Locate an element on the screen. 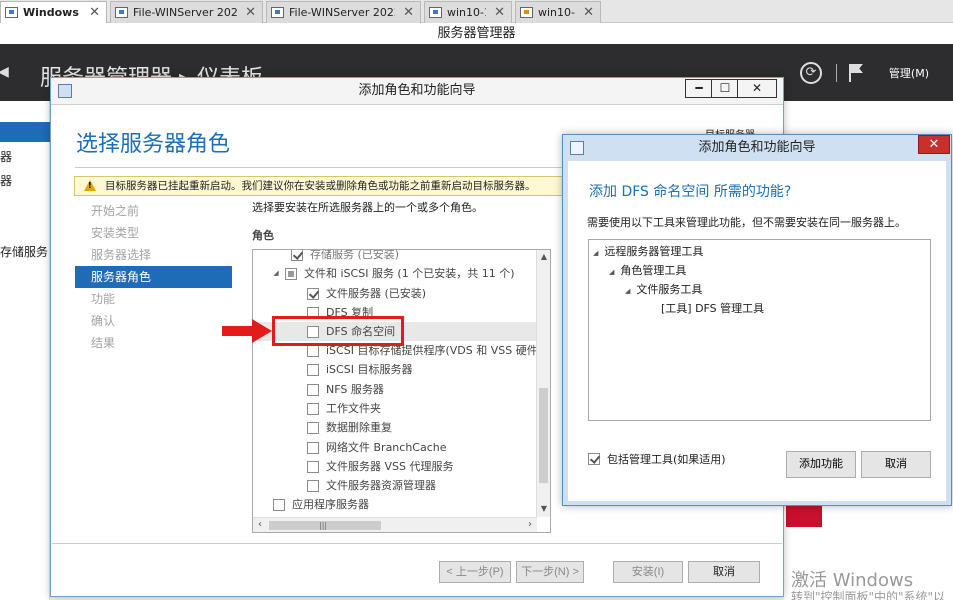 The width and height of the screenshot is (953, 600). refresh-icon: ⟳ is located at coordinates (810, 73).